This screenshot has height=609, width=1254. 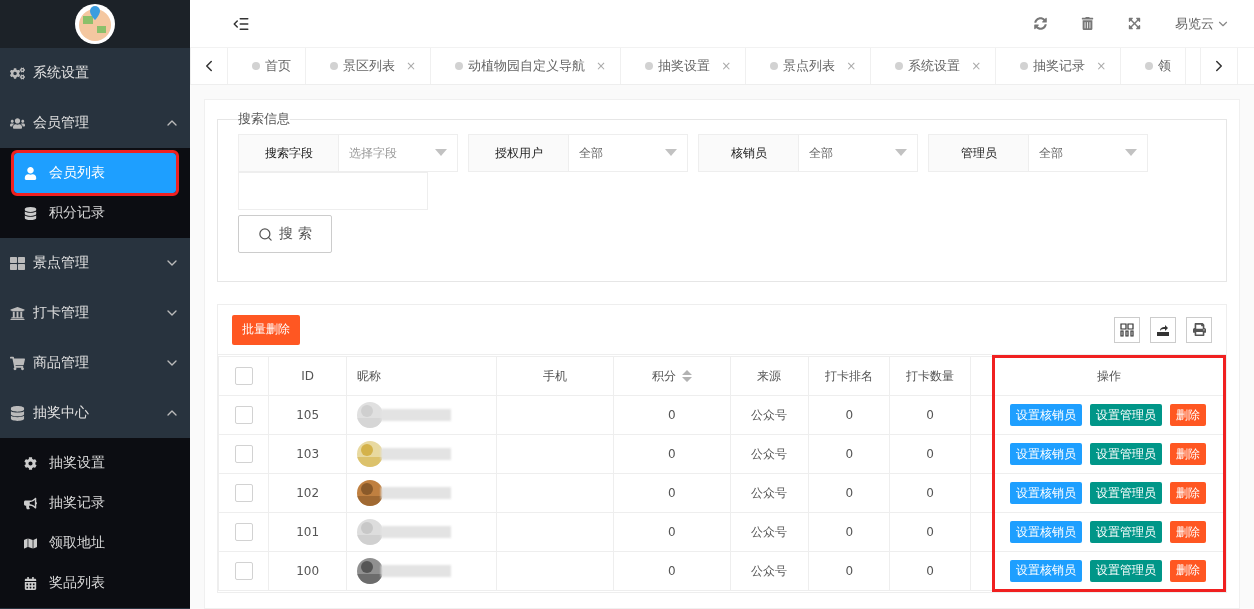 What do you see at coordinates (95, 263) in the screenshot?
I see `sidebar-item: 景点管理` at bounding box center [95, 263].